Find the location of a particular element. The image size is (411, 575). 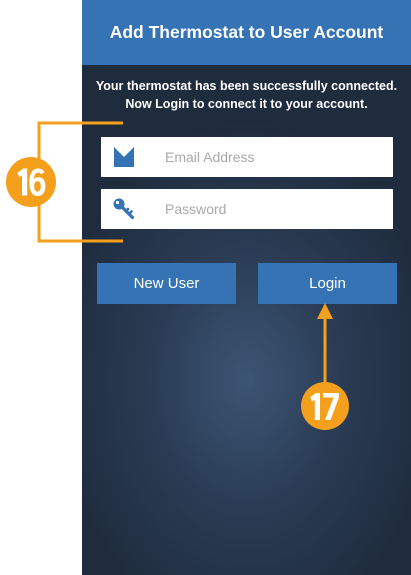

callout-17-badge is located at coordinates (325, 406).